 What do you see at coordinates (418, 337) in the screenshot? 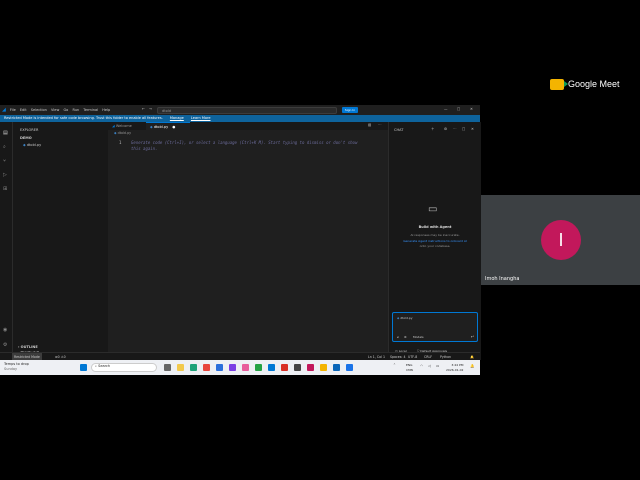
I see `model-picker: Models` at bounding box center [418, 337].